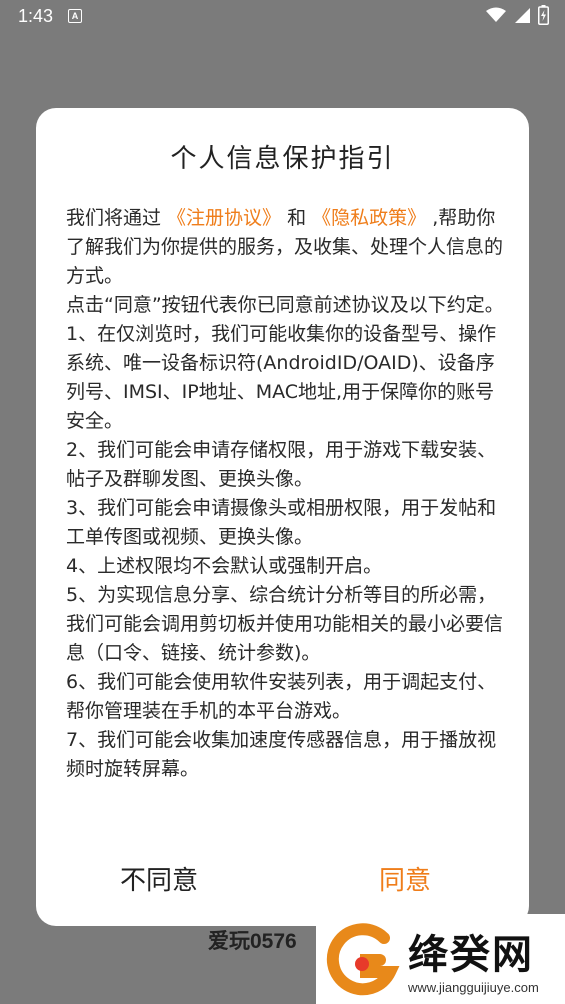  What do you see at coordinates (281, 464) in the screenshot?
I see `clause-2-paragraph: 2、我们可能会申请存储权限，用于游戏下载安装、帖子及群聊发图、更换头像。` at bounding box center [281, 464].